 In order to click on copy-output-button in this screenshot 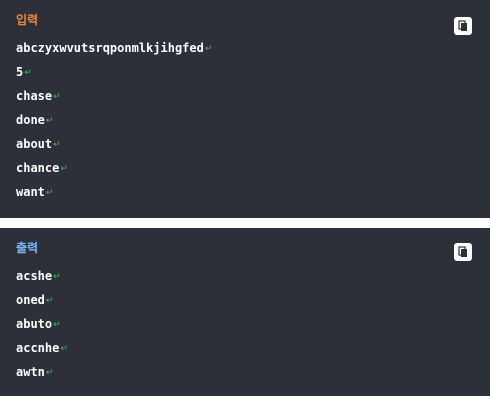, I will do `click(463, 252)`.